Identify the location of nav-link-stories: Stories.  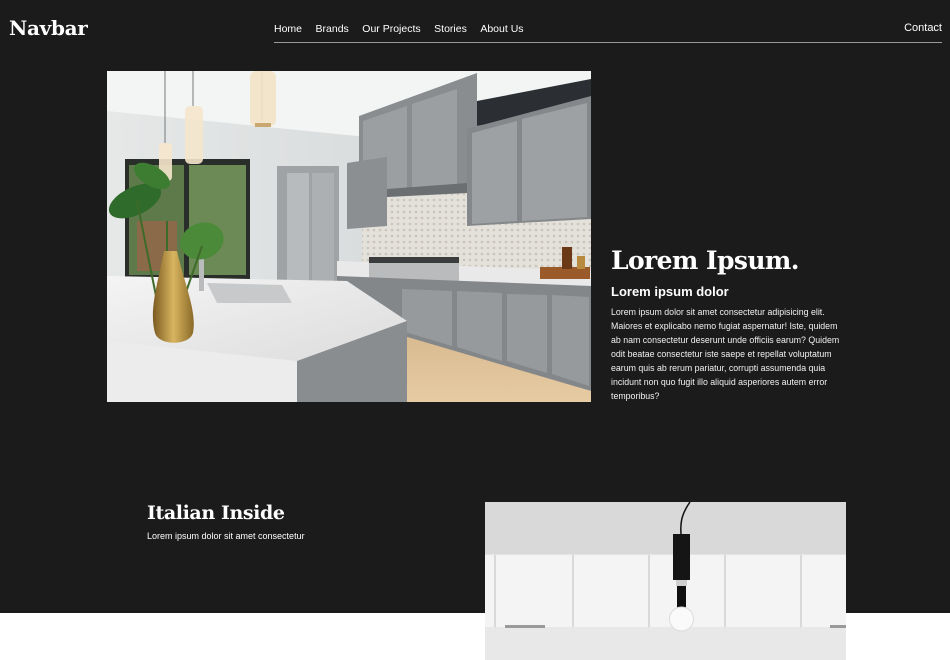
(450, 29).